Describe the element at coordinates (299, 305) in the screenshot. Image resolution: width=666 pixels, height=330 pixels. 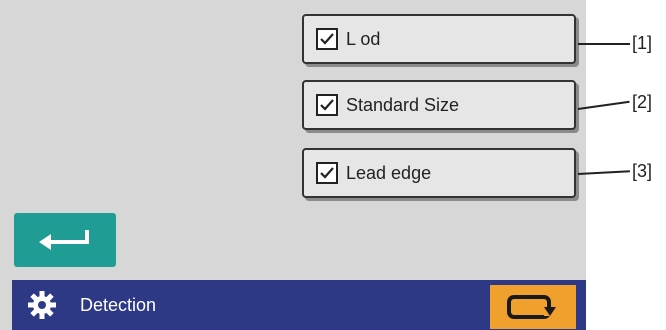
I see `status-bar: Detection` at that location.